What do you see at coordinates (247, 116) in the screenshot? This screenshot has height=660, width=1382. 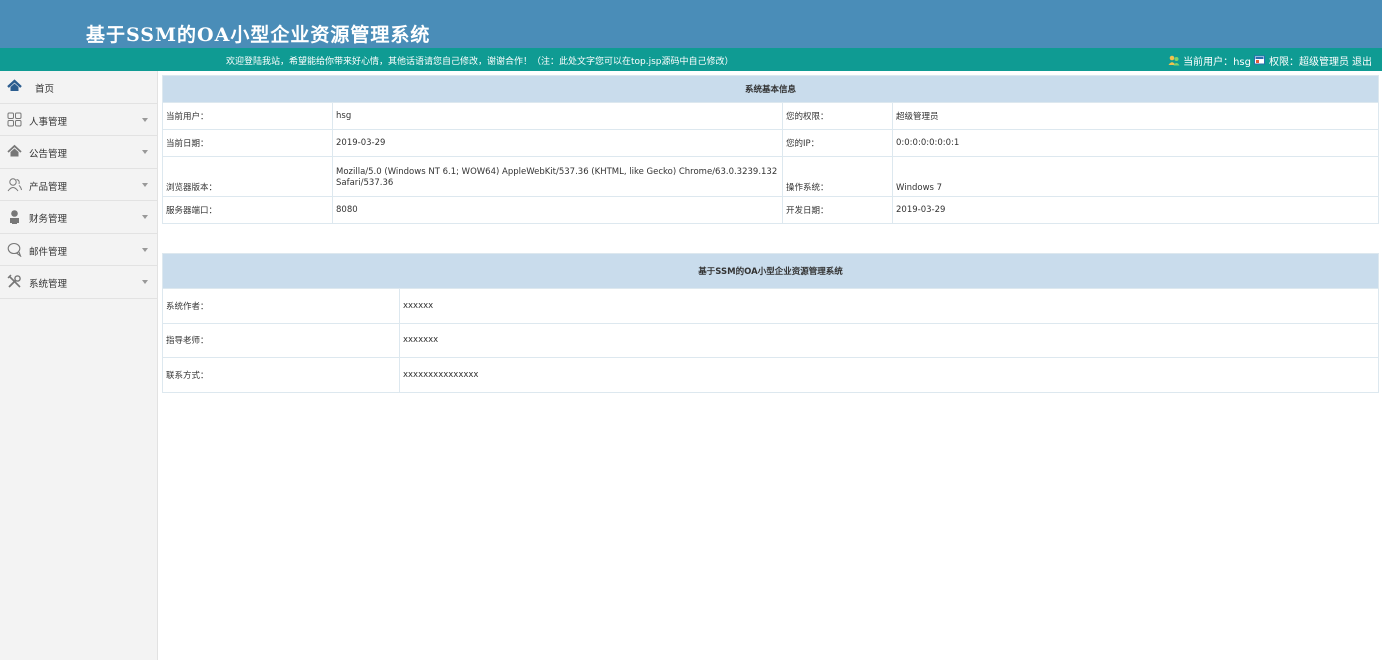 I see `field-label: 当前用户：` at bounding box center [247, 116].